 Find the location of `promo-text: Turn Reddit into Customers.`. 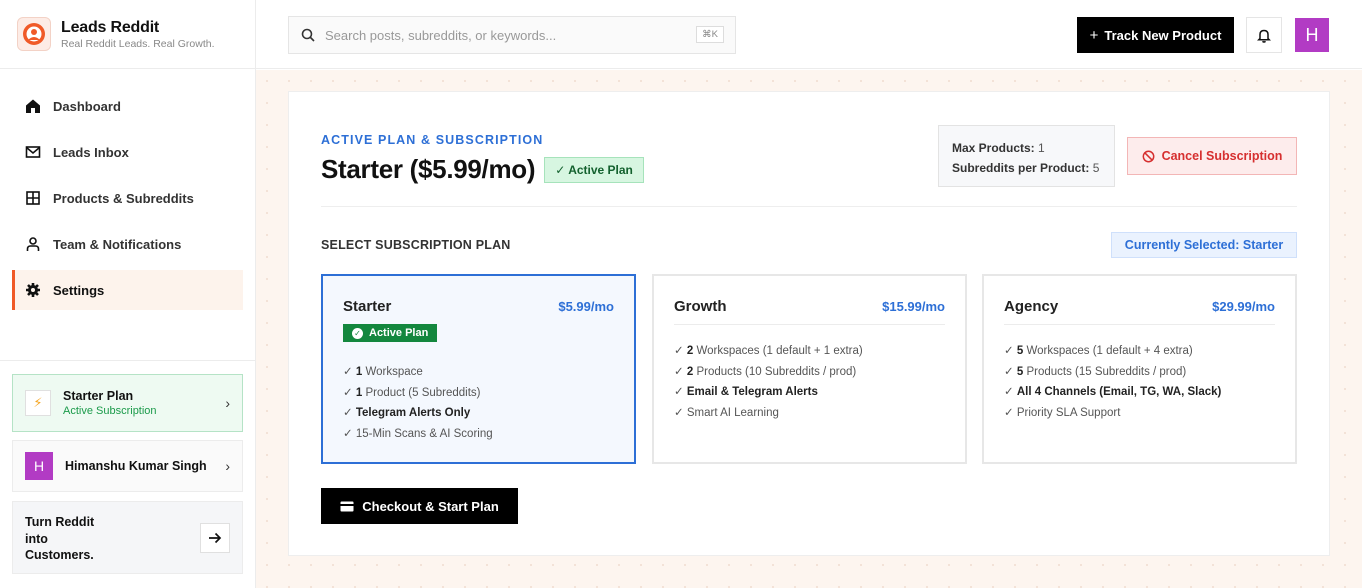

promo-text: Turn Reddit into Customers. is located at coordinates (60, 538).